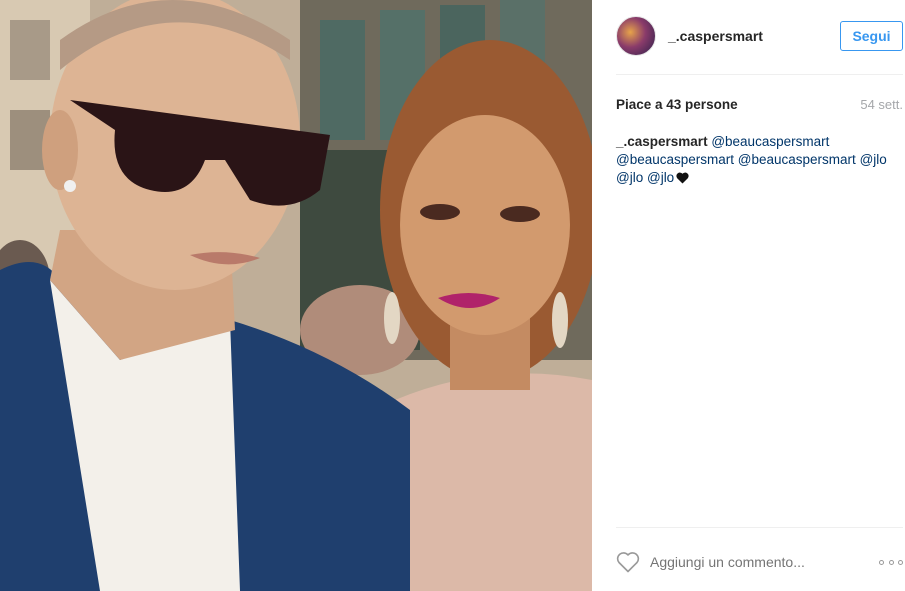  Describe the element at coordinates (881, 104) in the screenshot. I see `post-time: 54 sett.` at that location.